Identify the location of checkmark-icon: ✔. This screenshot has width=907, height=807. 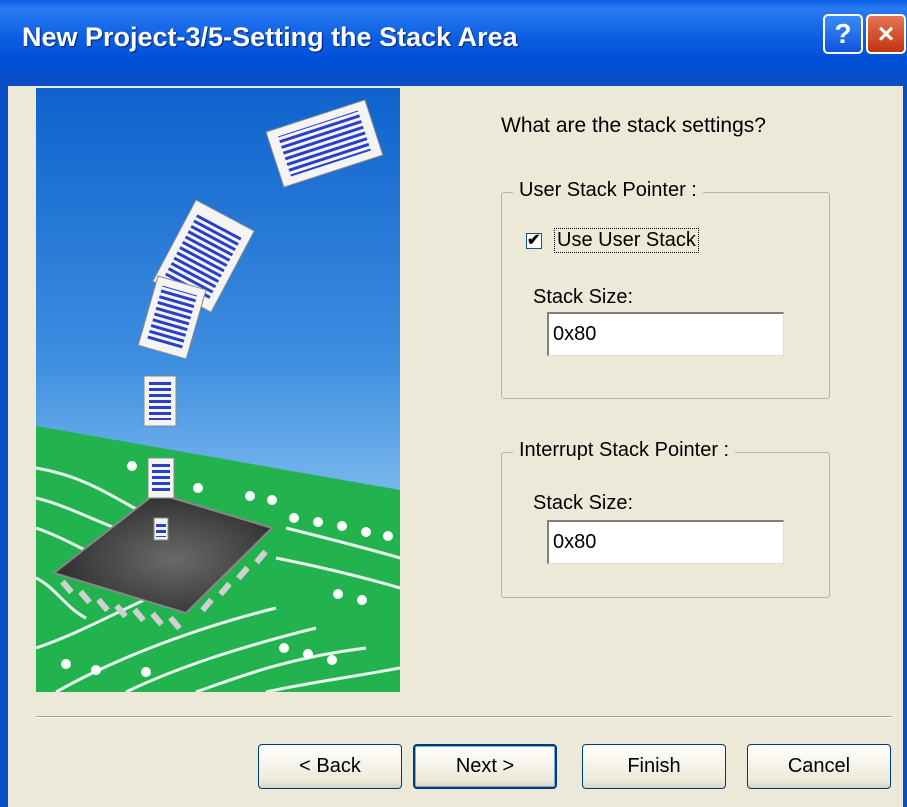
(534, 240).